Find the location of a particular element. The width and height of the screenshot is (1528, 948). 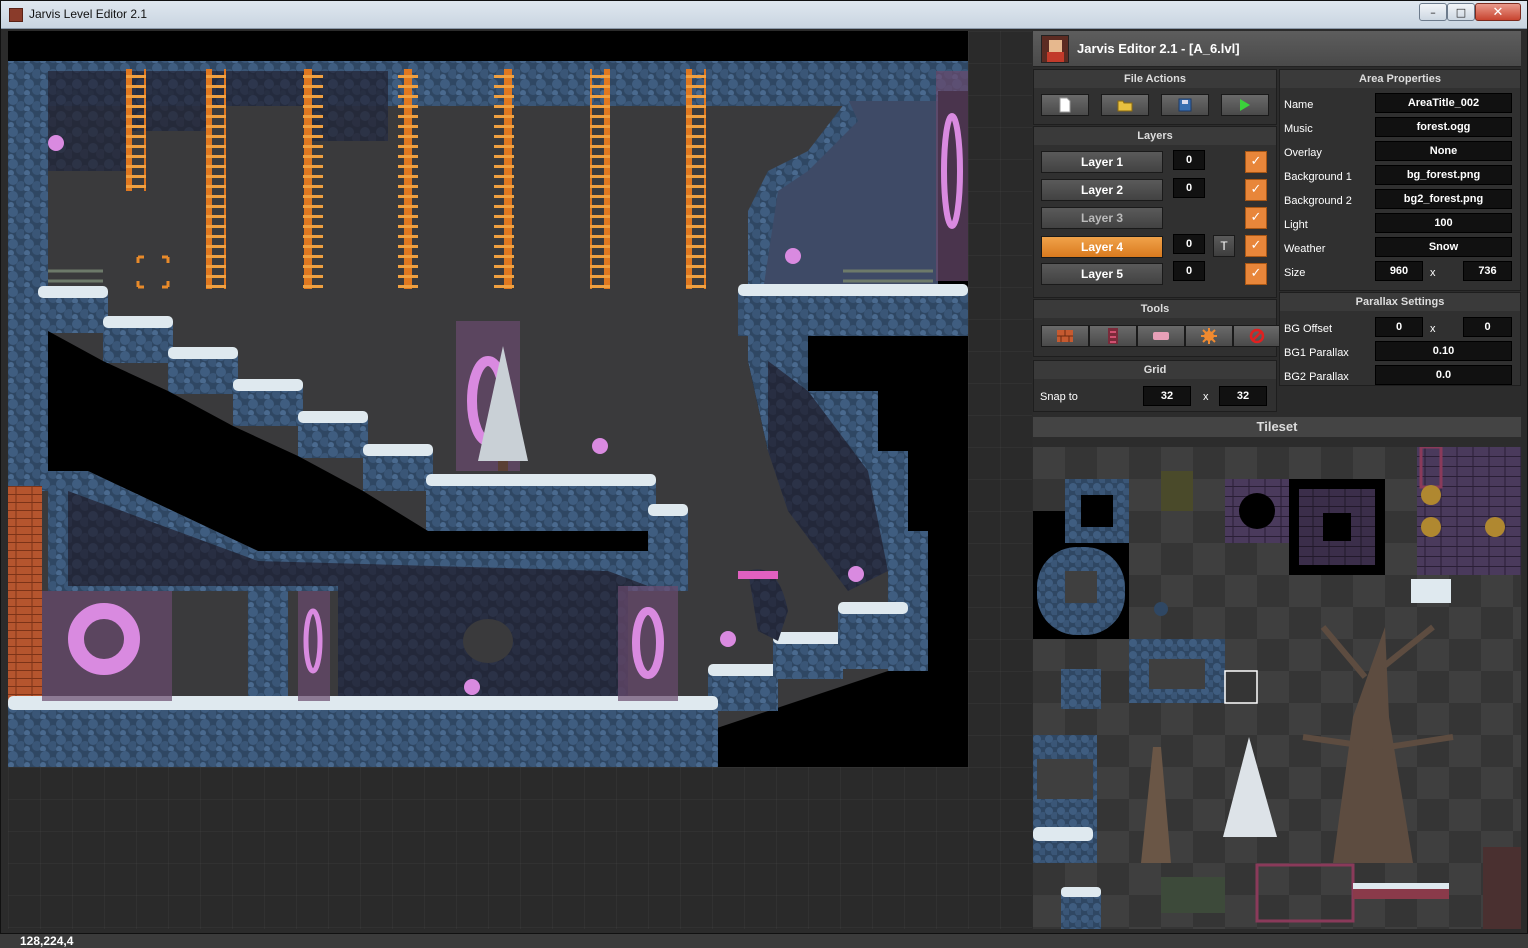

size-height-field: 736 is located at coordinates (1487, 271).